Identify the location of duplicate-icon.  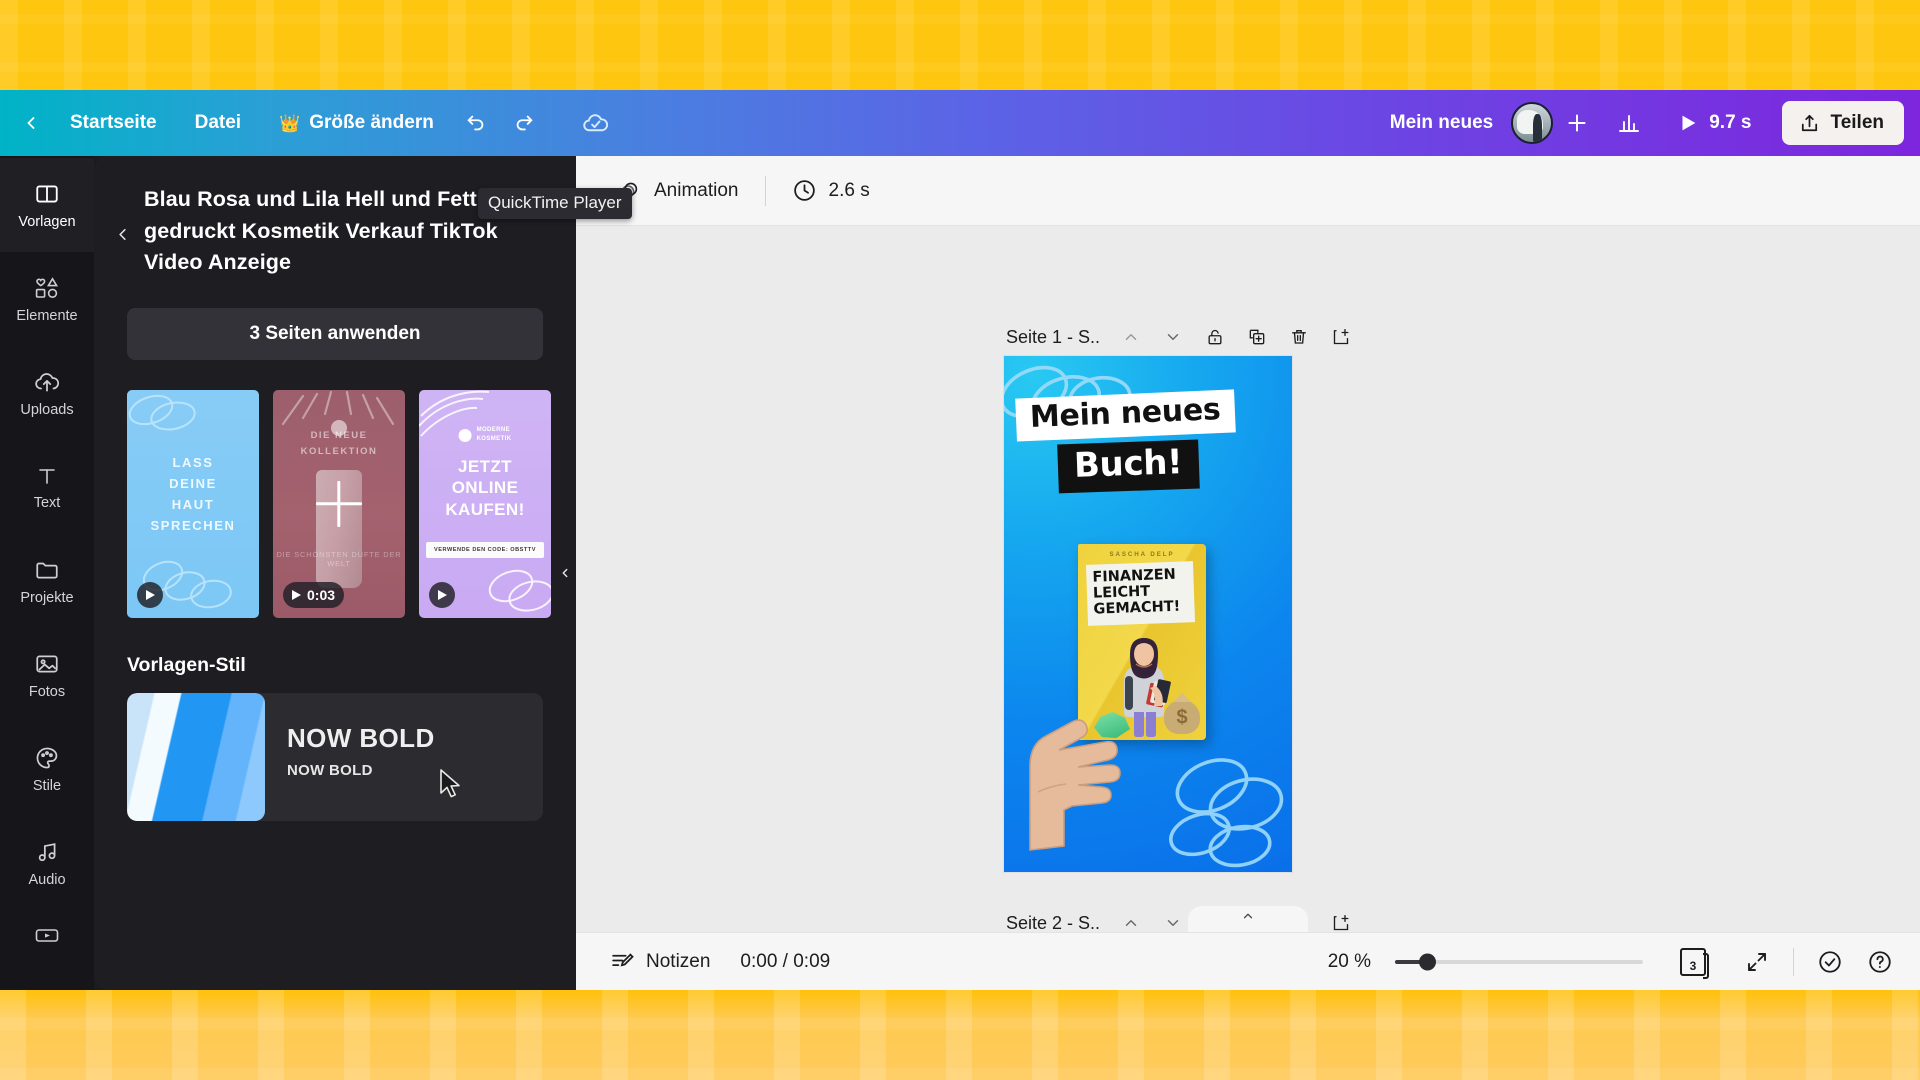
(1257, 337).